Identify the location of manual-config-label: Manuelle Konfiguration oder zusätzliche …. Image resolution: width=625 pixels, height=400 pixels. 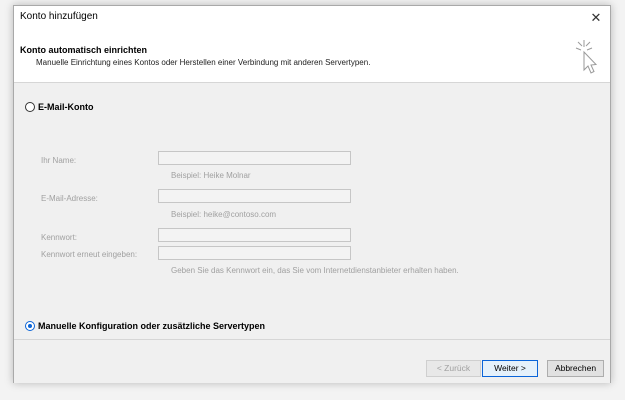
(152, 326).